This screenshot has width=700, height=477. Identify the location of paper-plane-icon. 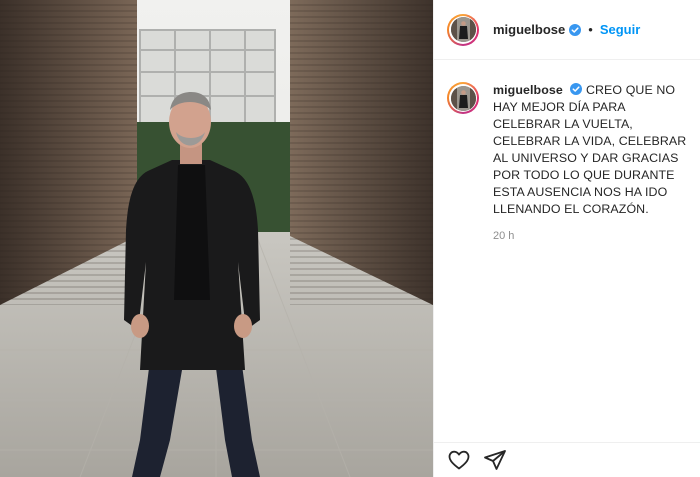
(495, 460).